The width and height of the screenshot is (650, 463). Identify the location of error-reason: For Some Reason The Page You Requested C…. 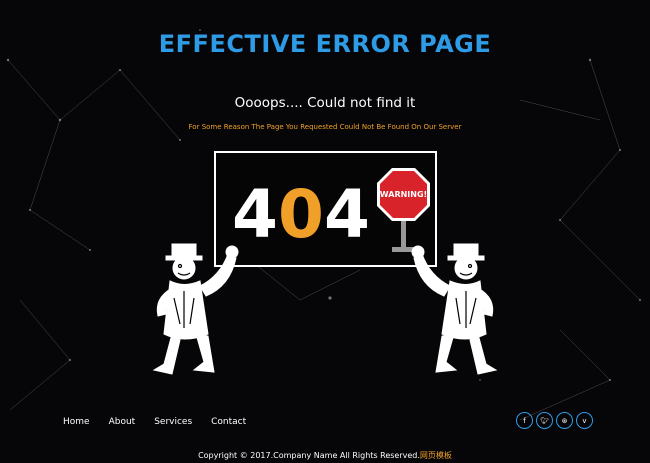
(325, 127).